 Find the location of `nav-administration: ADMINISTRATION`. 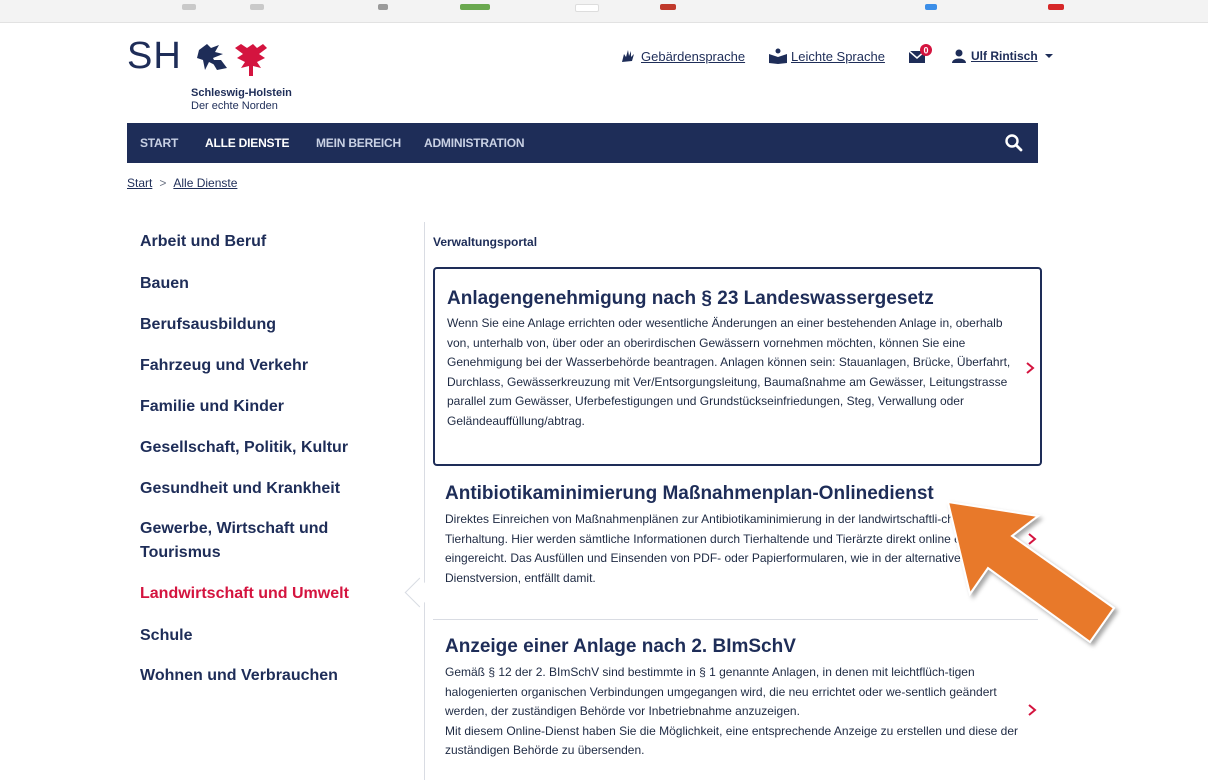

nav-administration: ADMINISTRATION is located at coordinates (474, 143).